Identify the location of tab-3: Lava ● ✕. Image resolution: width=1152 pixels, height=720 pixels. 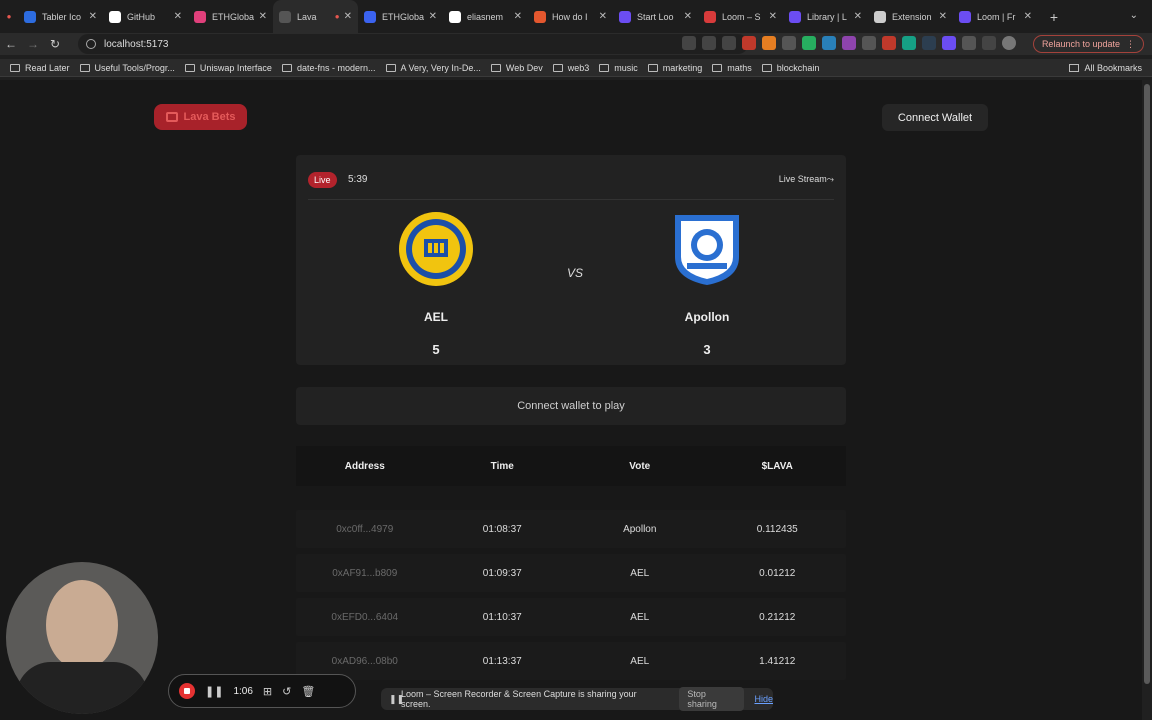
(315, 16).